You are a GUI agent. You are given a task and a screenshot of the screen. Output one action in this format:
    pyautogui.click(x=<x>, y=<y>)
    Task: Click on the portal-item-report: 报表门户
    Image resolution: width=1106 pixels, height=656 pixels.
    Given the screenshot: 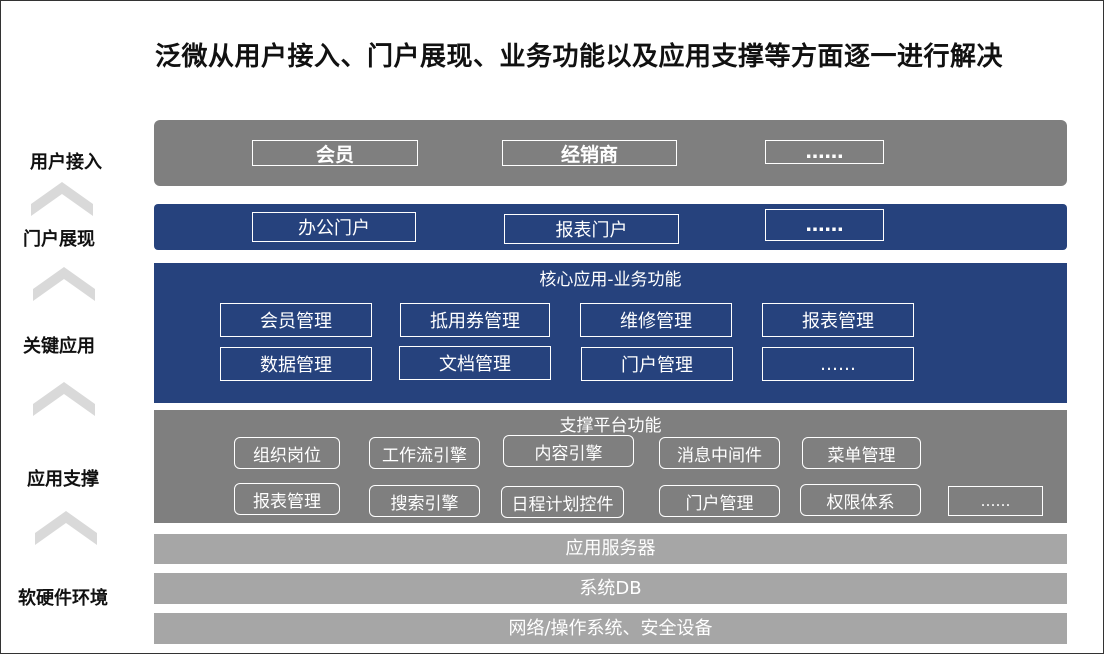 What is the action you would take?
    pyautogui.click(x=591, y=229)
    